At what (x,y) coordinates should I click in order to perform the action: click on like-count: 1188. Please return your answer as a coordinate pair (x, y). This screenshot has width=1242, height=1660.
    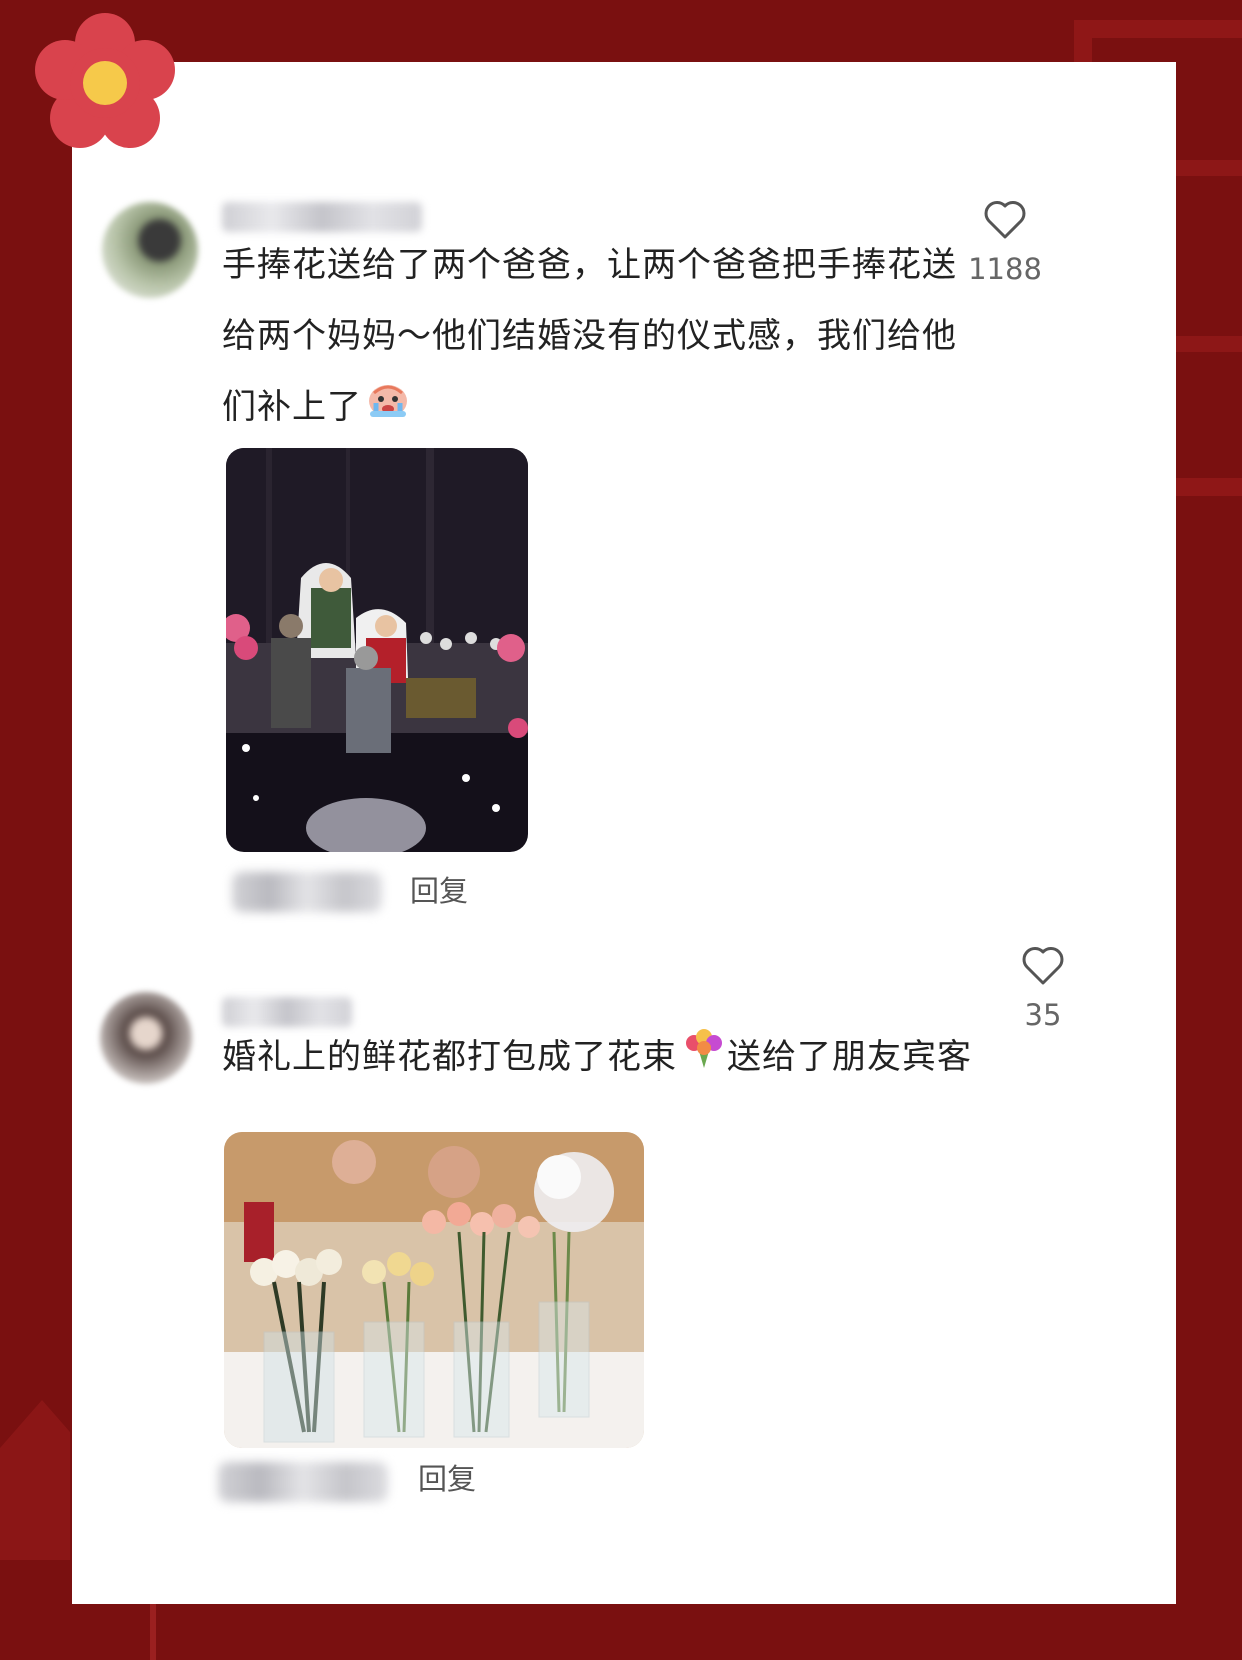
    Looking at the image, I should click on (1005, 269).